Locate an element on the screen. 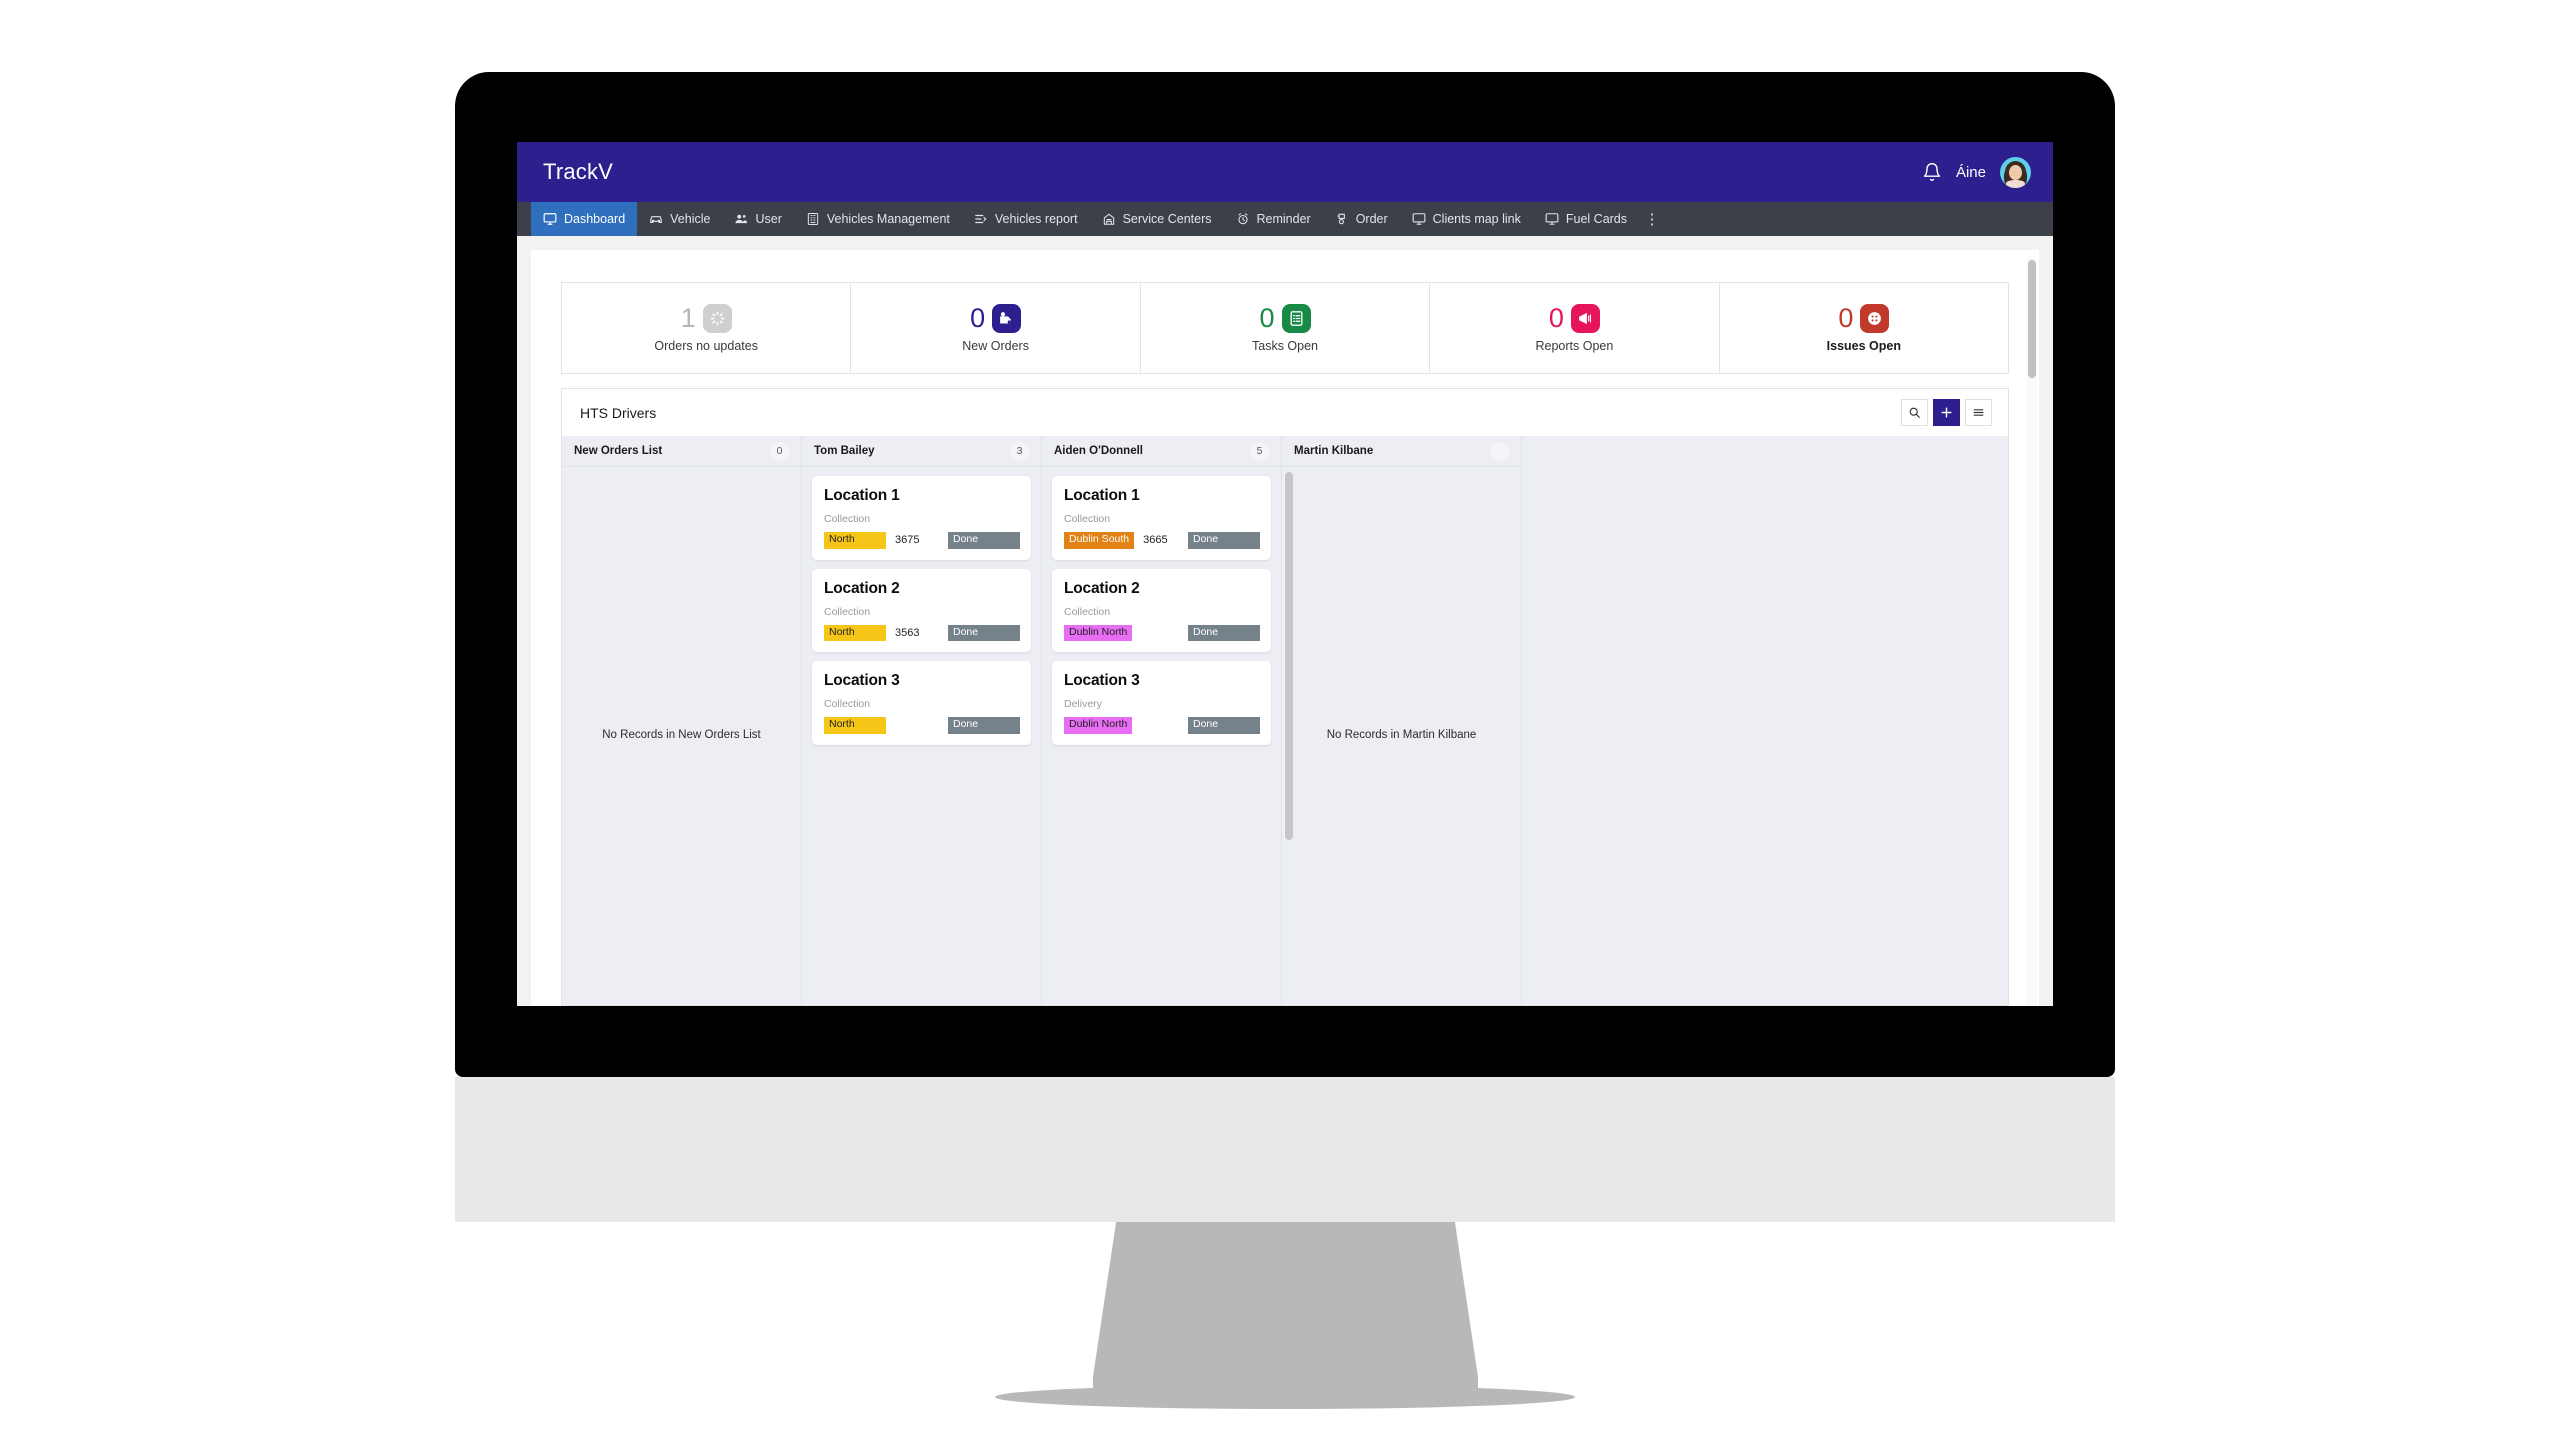  nav-label: Vehicle is located at coordinates (690, 219).